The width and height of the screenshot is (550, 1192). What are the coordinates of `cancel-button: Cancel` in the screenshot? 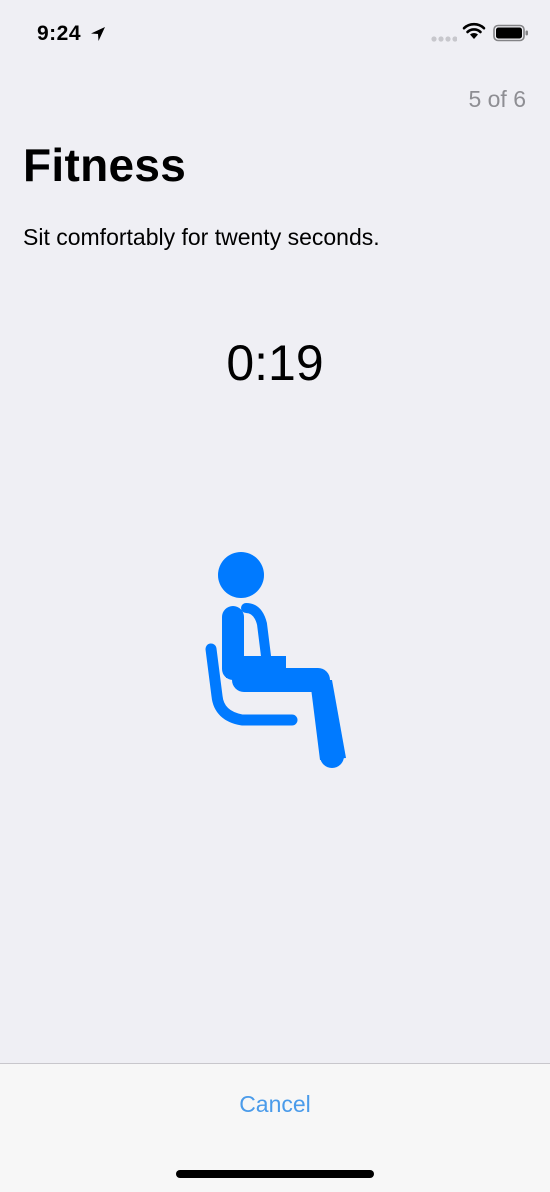 It's located at (275, 1104).